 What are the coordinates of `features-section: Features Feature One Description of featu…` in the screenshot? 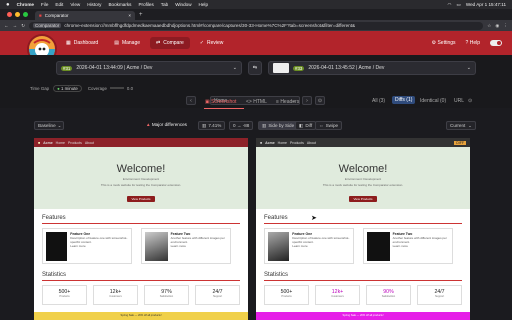 It's located at (141, 236).